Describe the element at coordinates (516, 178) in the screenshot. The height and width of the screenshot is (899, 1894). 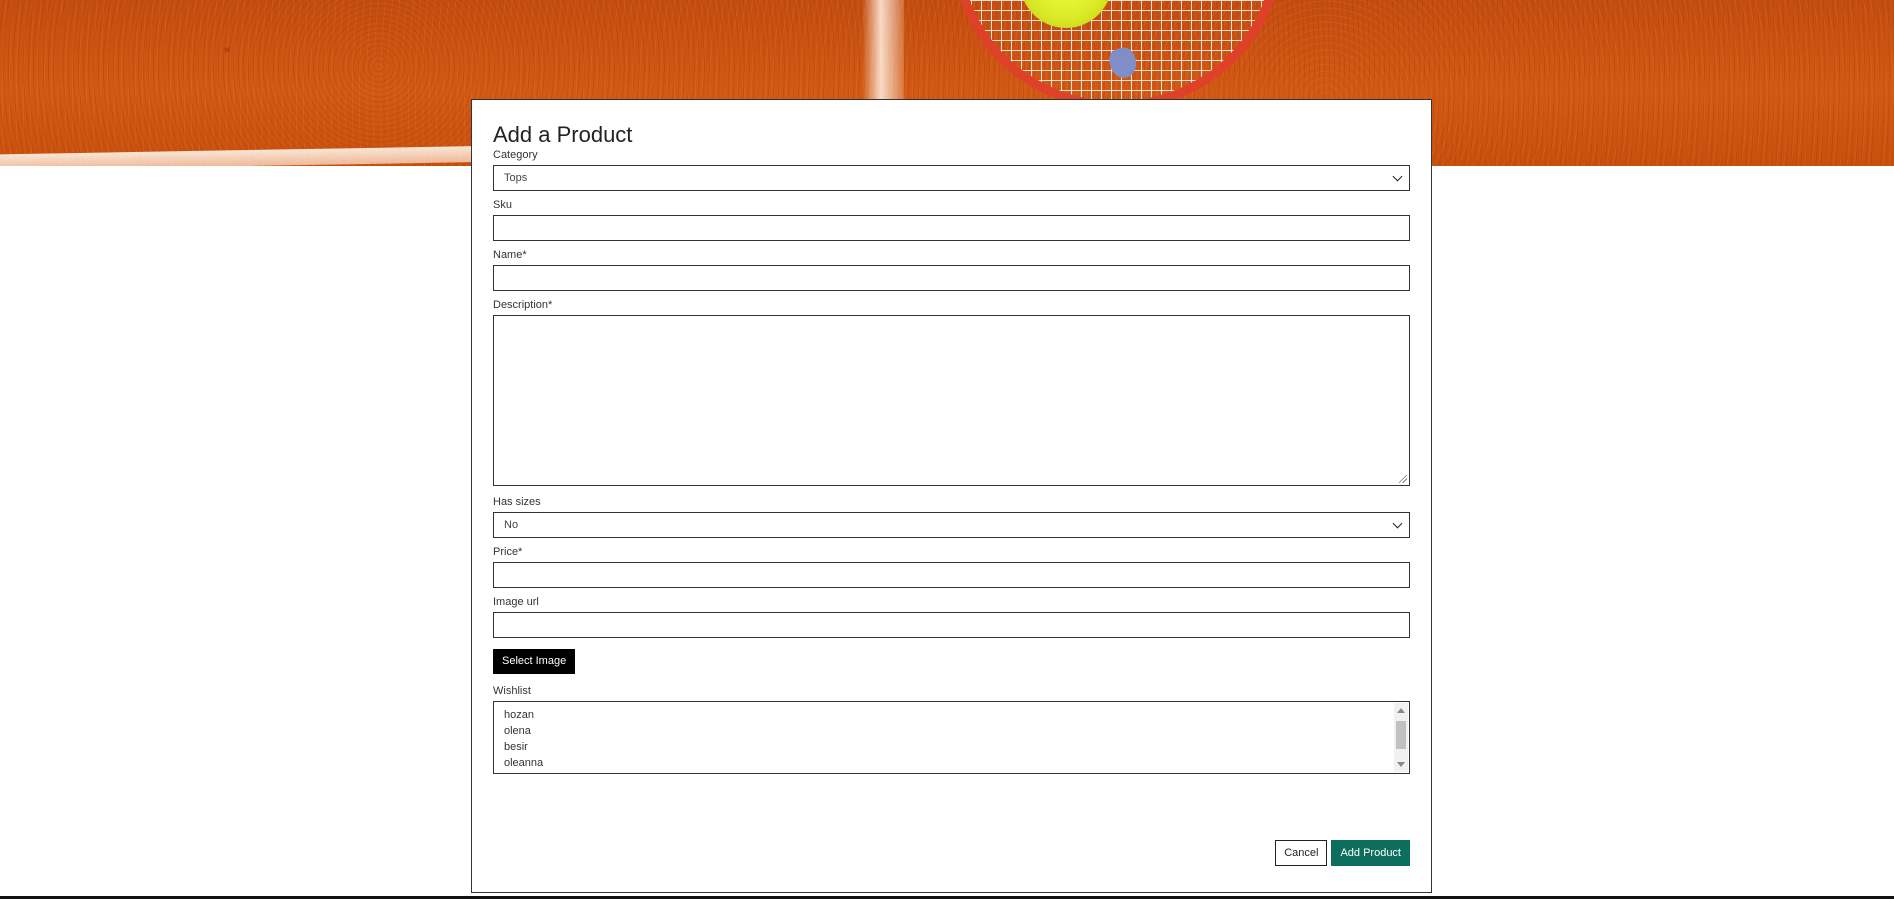
I see `category-value: Tops` at that location.